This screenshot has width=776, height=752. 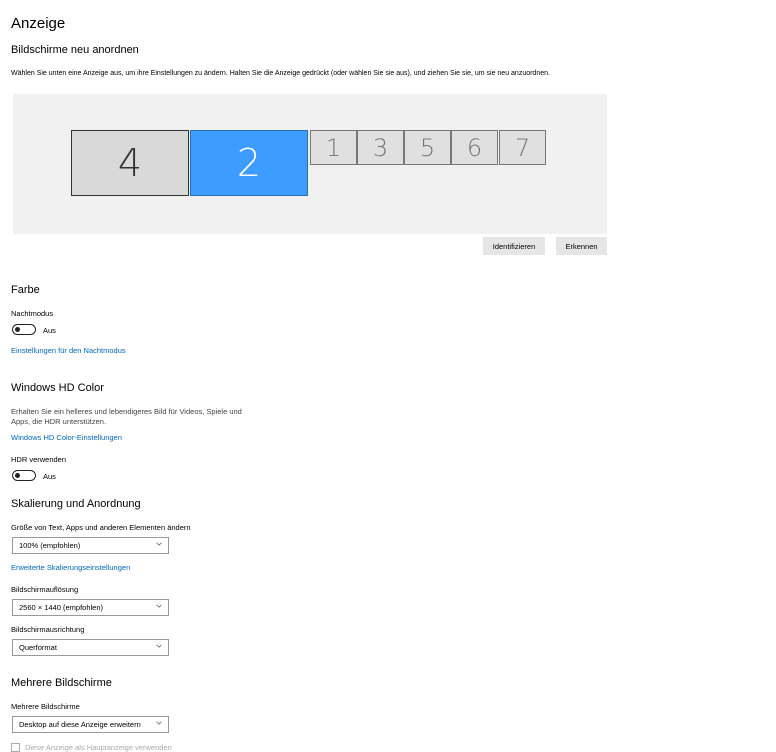 What do you see at coordinates (49, 330) in the screenshot?
I see `nightmode-state: Aus` at bounding box center [49, 330].